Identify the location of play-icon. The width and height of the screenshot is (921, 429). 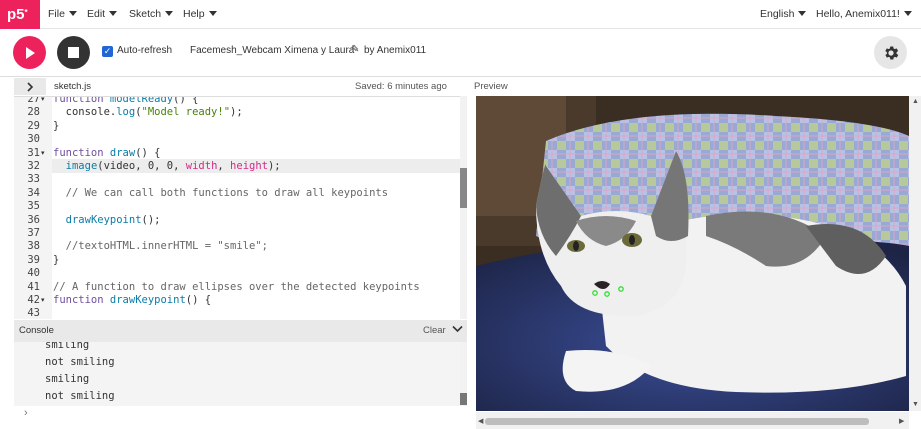
(30, 52).